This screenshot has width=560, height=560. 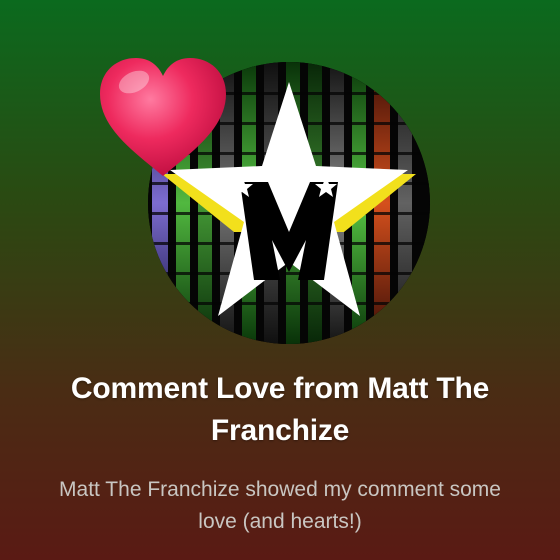 What do you see at coordinates (280, 409) in the screenshot?
I see `card-title: Comment Love from Matt The Franchize` at bounding box center [280, 409].